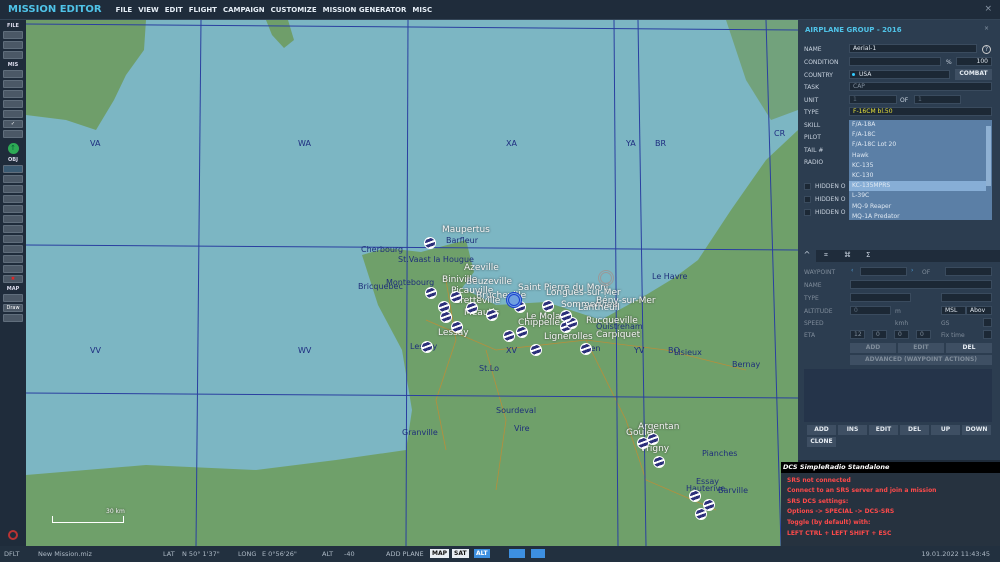  I want to click on altitude-type-select: MSL, so click(953, 310).